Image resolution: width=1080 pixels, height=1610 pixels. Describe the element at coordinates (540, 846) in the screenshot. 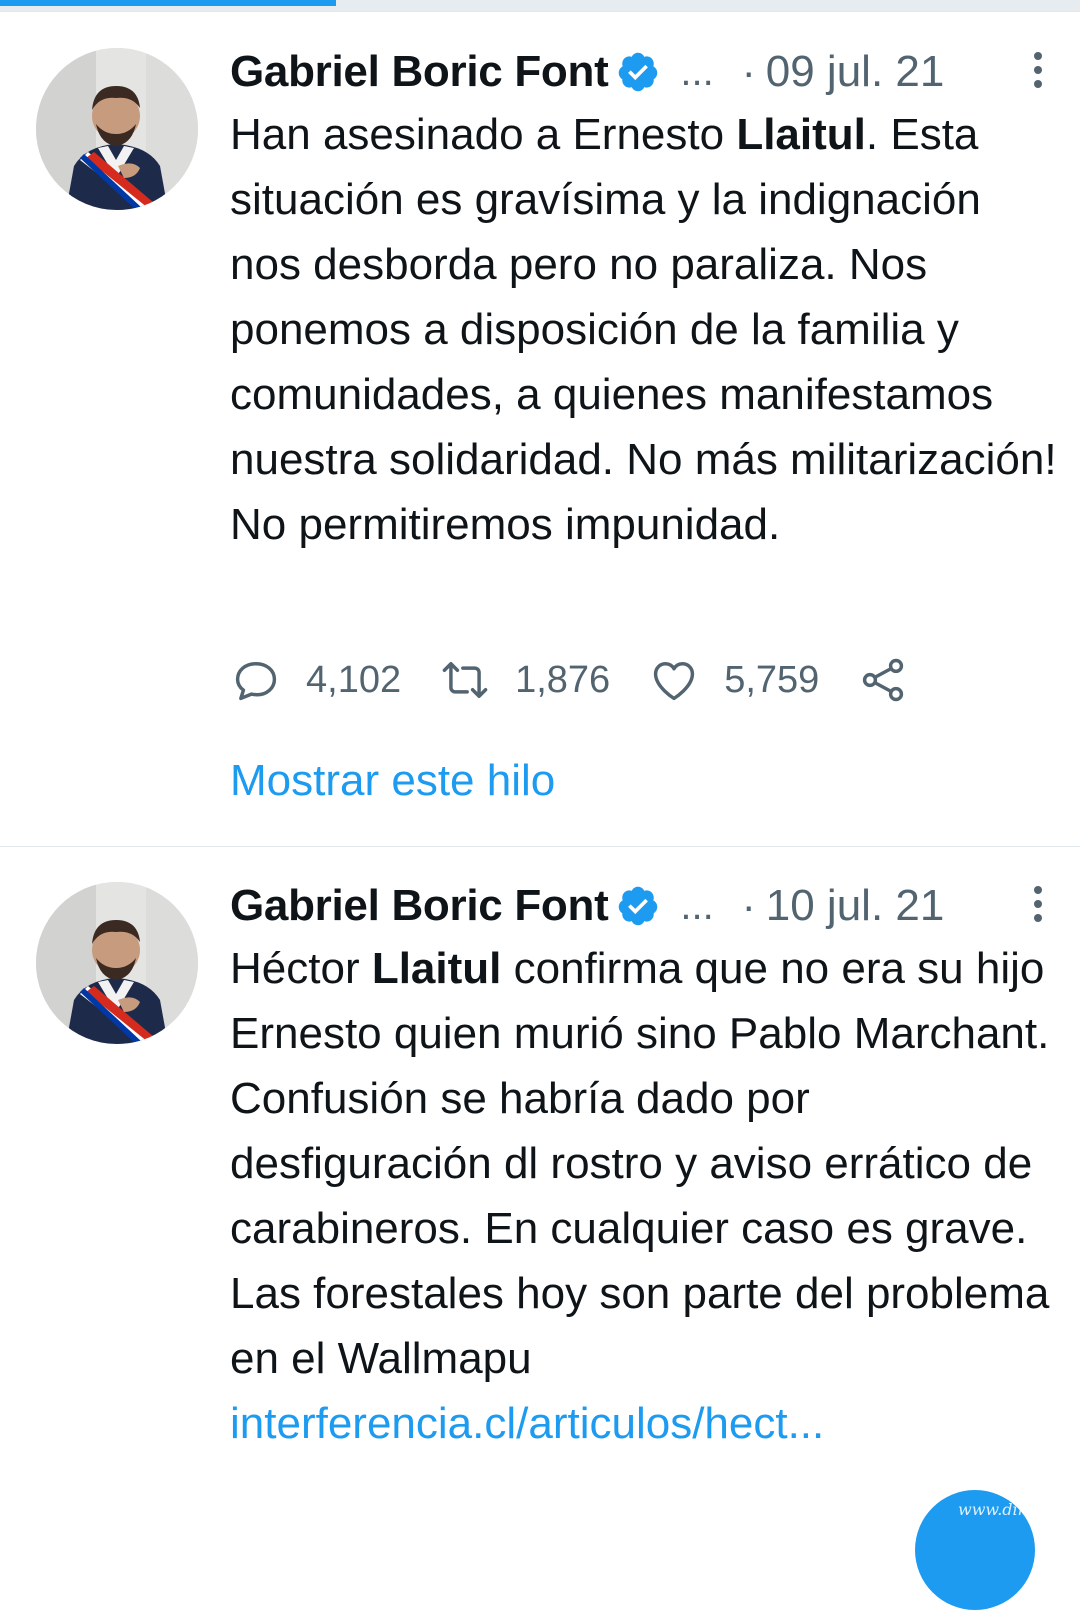

I see `tweet-divider` at that location.